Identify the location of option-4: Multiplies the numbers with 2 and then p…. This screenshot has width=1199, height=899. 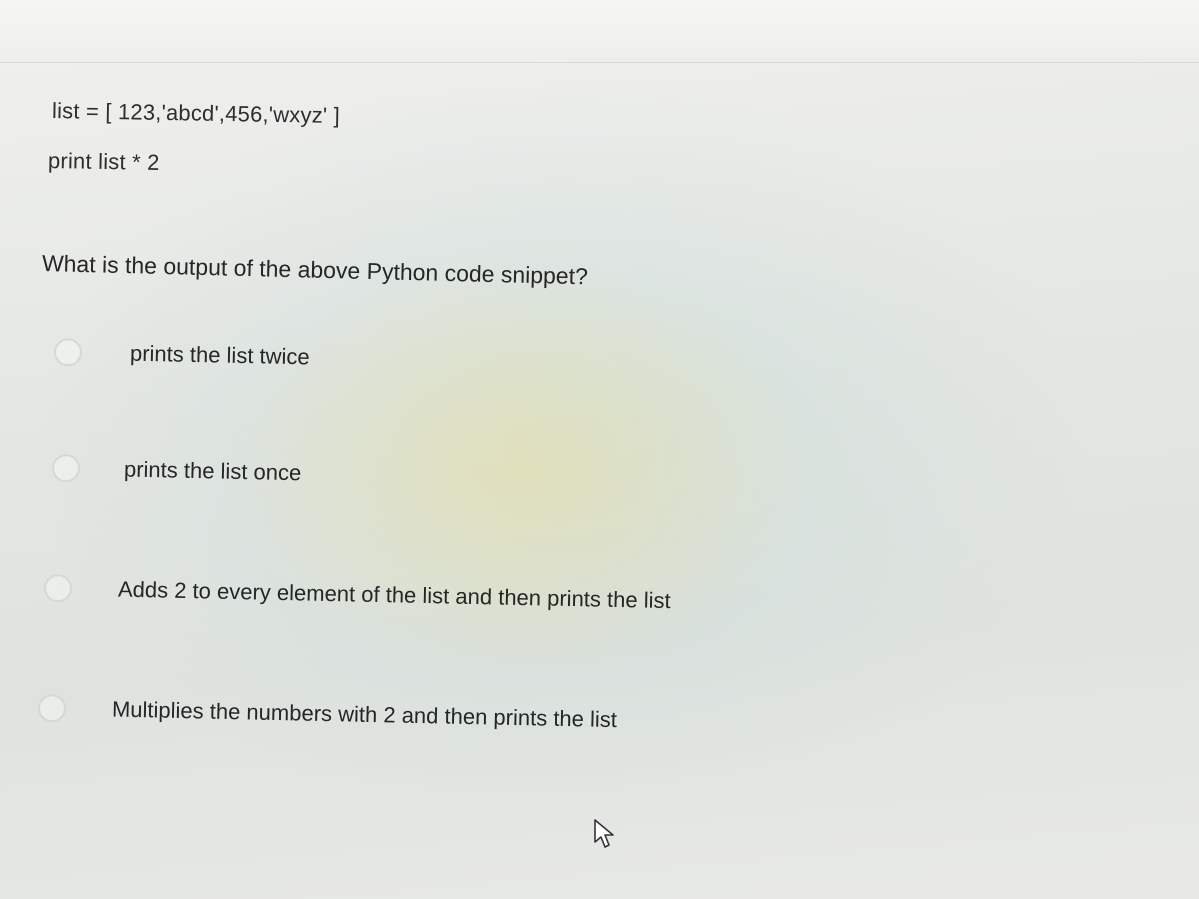
(327, 714).